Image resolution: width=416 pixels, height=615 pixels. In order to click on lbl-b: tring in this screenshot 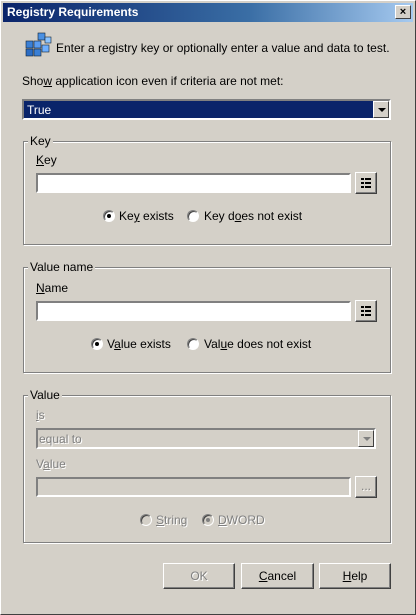, I will do `click(176, 520)`.